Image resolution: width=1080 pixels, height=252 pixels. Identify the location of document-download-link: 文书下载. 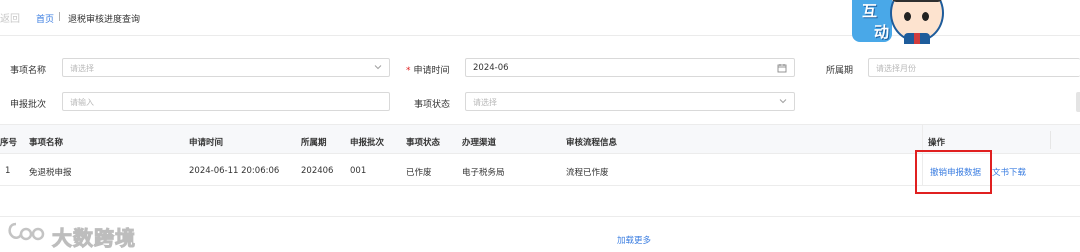
(1009, 172).